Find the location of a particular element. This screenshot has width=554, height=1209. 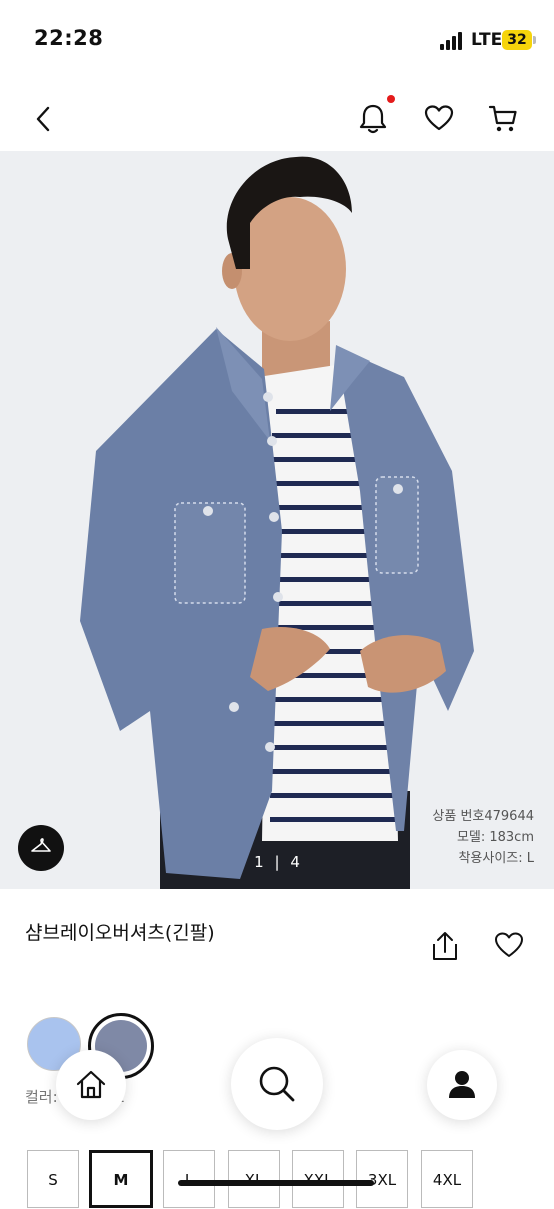

product-title: 샴브레이오버셔츠(긴팔) is located at coordinates (120, 933).